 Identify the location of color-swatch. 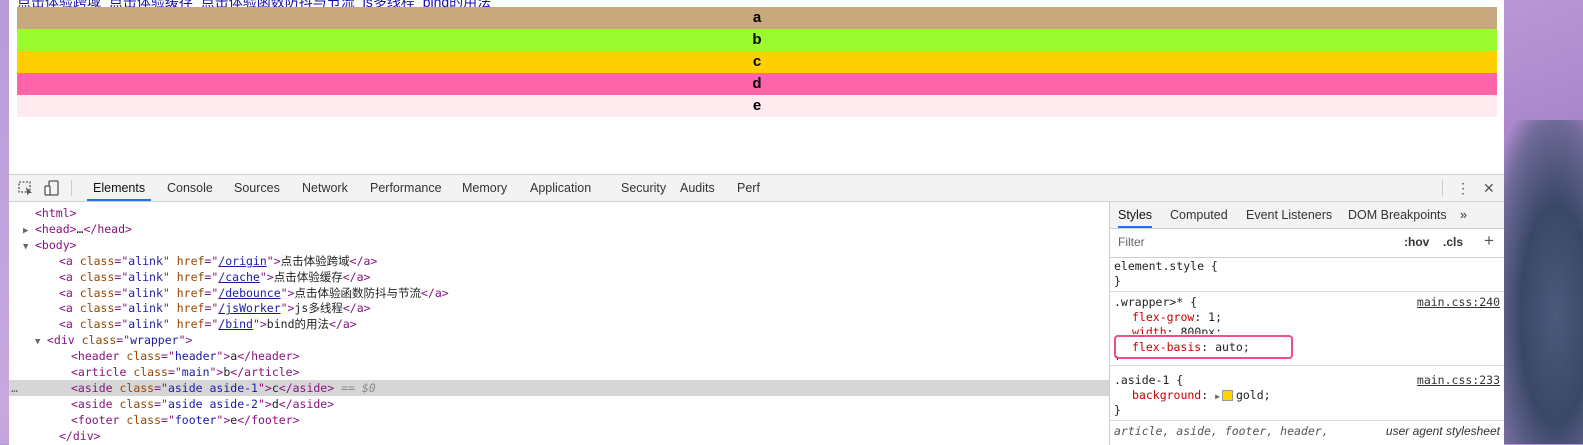
(1227, 395).